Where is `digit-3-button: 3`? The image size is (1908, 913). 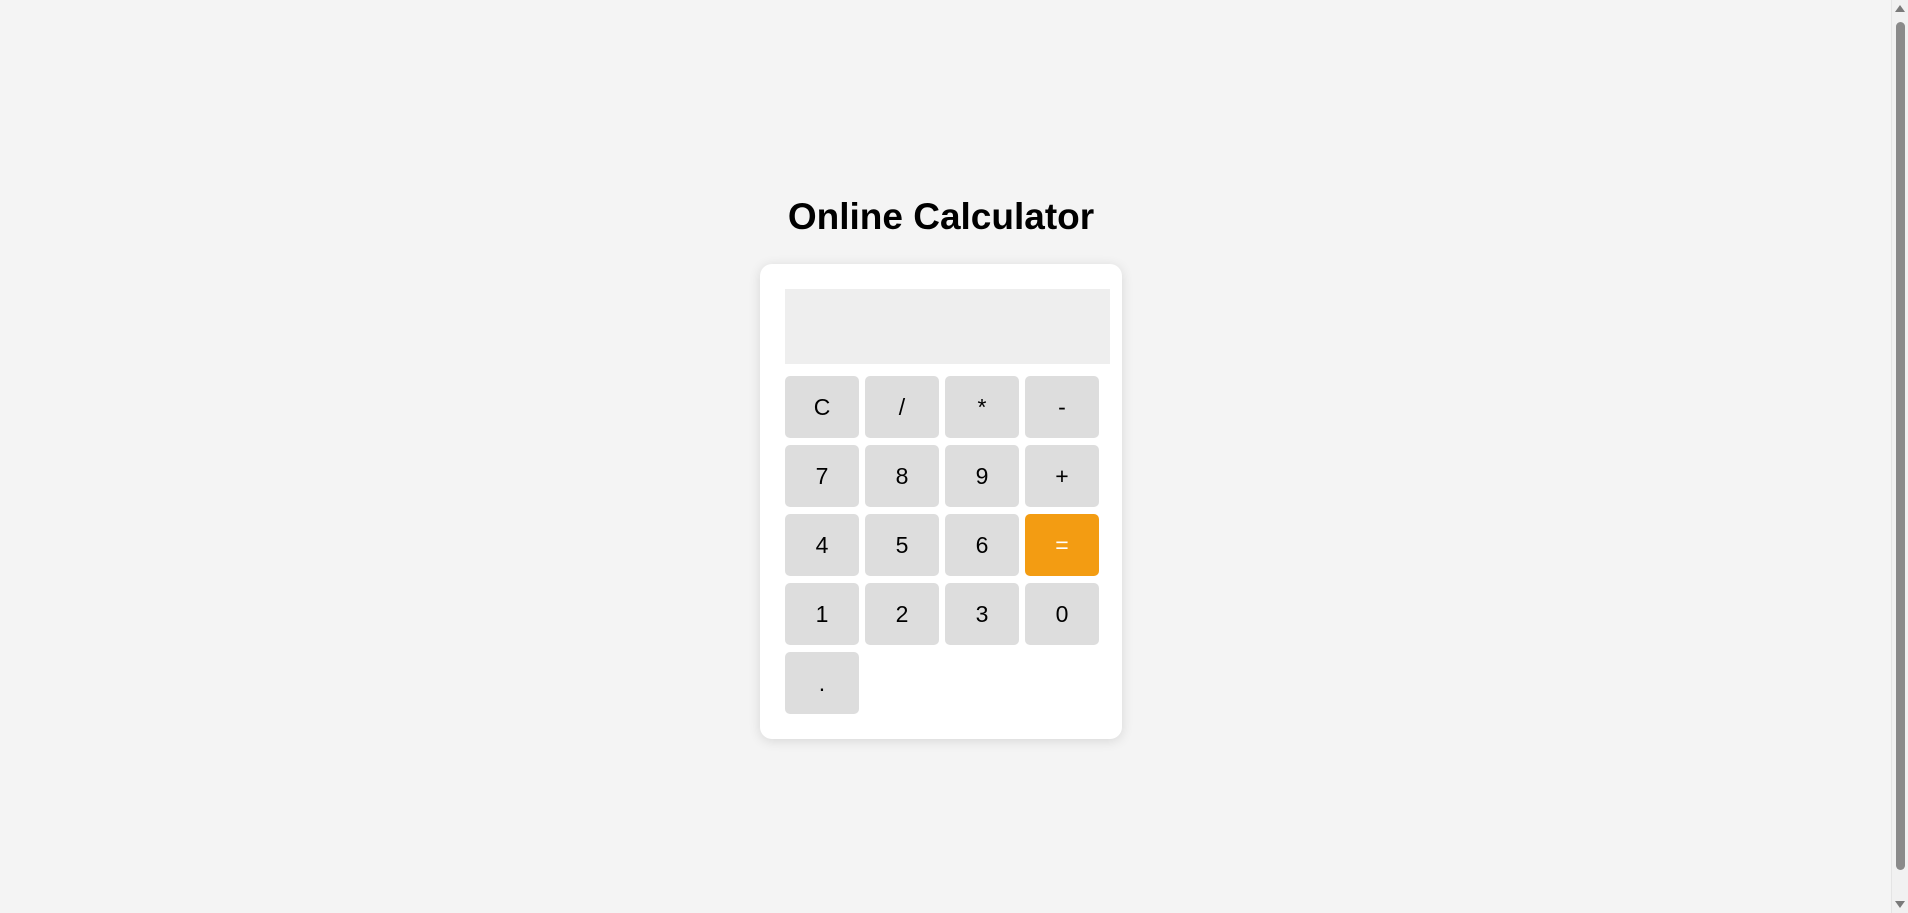
digit-3-button: 3 is located at coordinates (982, 614).